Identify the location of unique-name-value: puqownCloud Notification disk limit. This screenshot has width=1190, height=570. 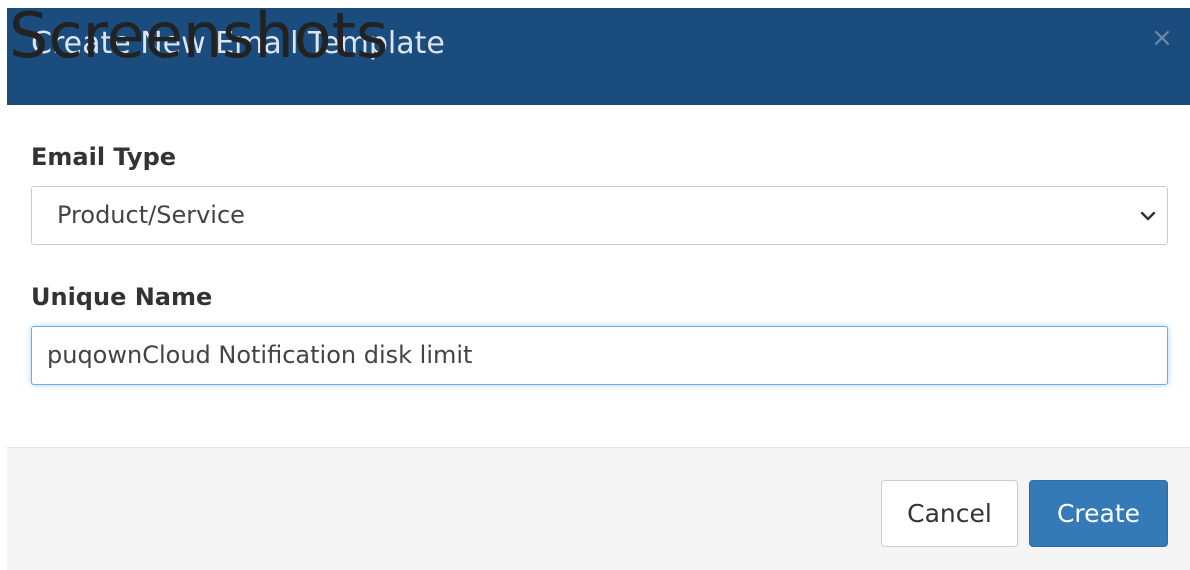
(260, 355).